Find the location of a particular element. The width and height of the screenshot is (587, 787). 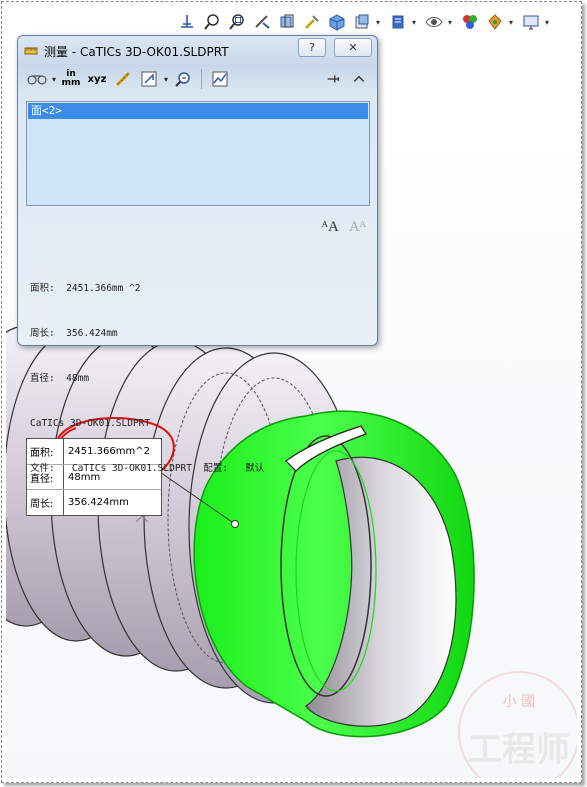

result-area-line: 面积: 2451.366mm ^2 is located at coordinates (85, 288).